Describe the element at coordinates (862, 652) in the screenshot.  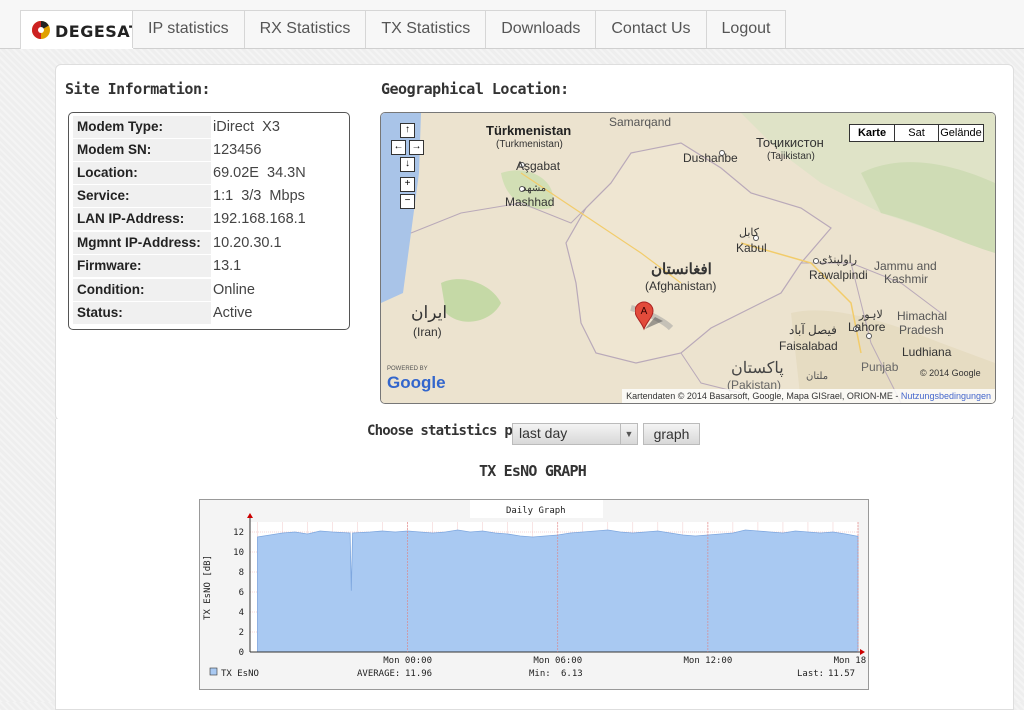
I see `x-axis-arrow` at that location.